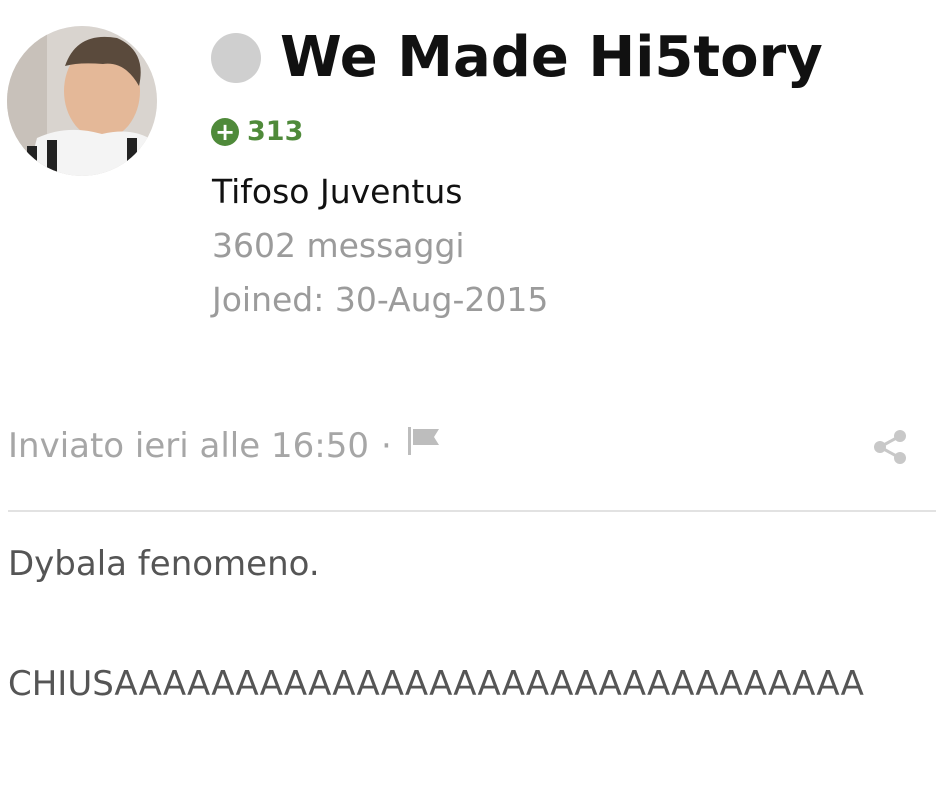 This screenshot has width=943, height=811. Describe the element at coordinates (380, 299) in the screenshot. I see `joined-date: Joined: 30-Aug-2015` at that location.